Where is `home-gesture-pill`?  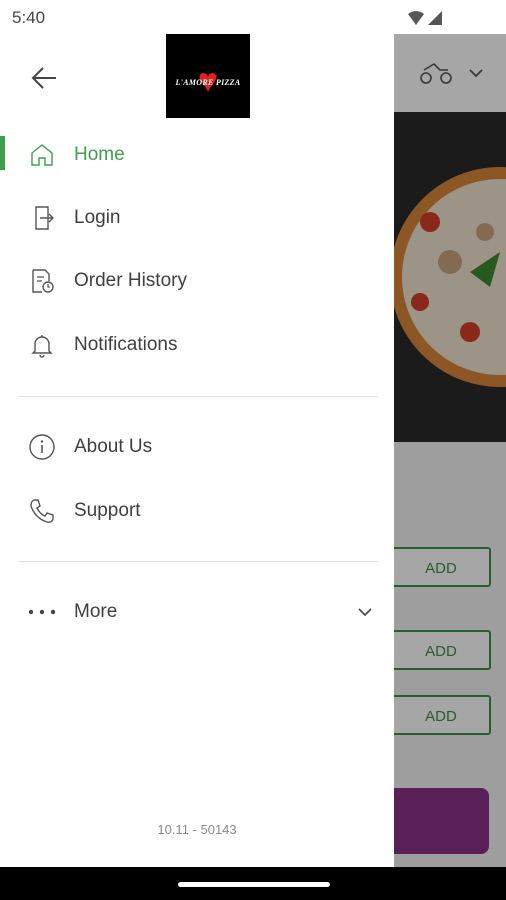 home-gesture-pill is located at coordinates (254, 884).